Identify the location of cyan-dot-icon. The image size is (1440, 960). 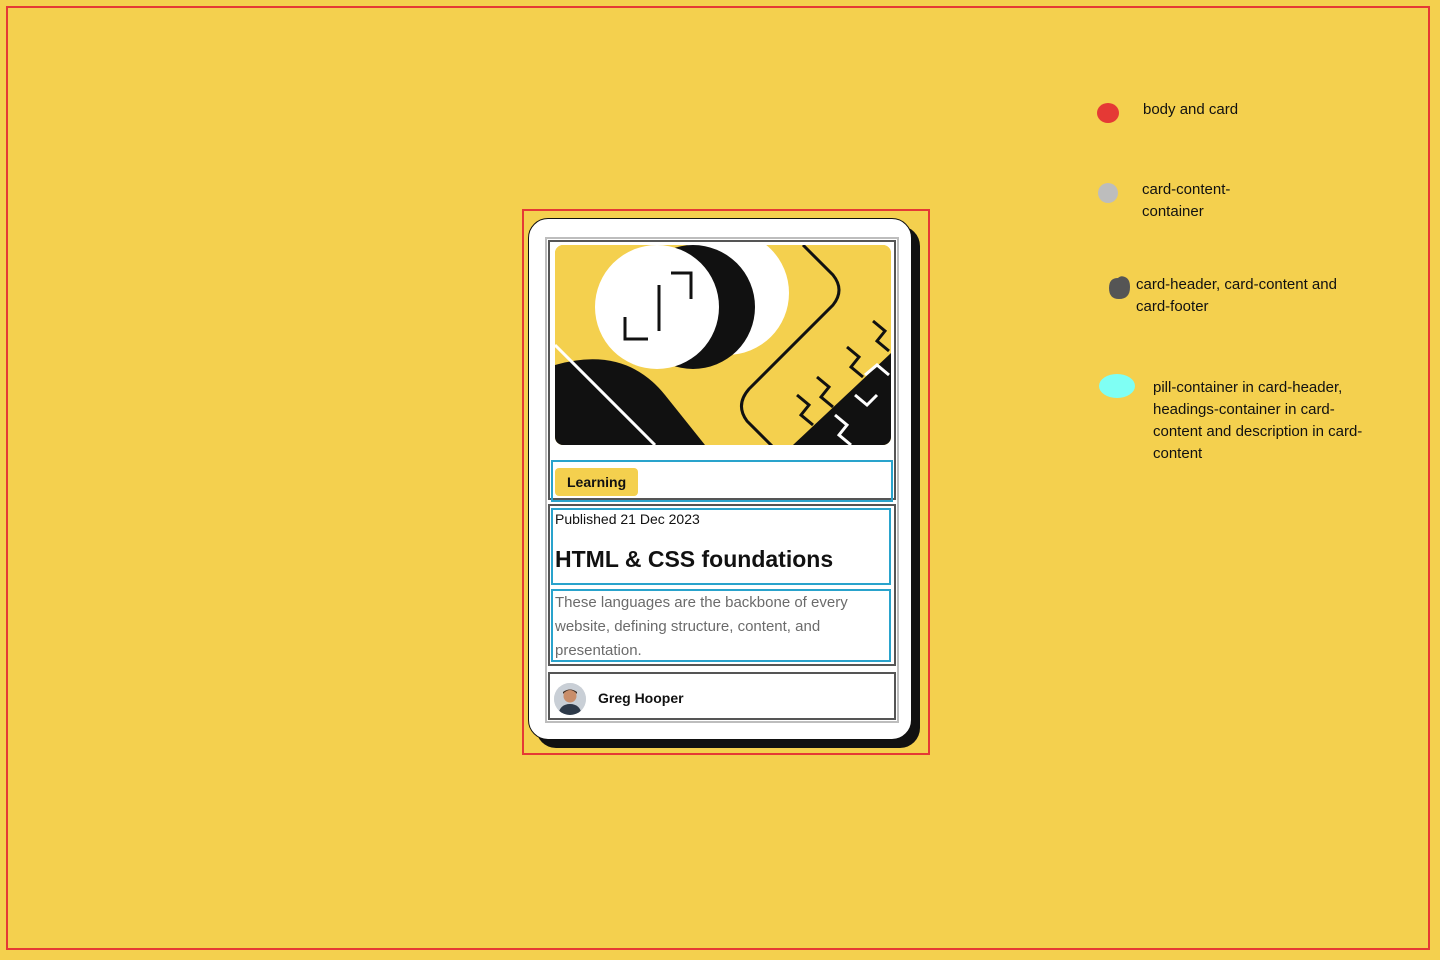
(1117, 386).